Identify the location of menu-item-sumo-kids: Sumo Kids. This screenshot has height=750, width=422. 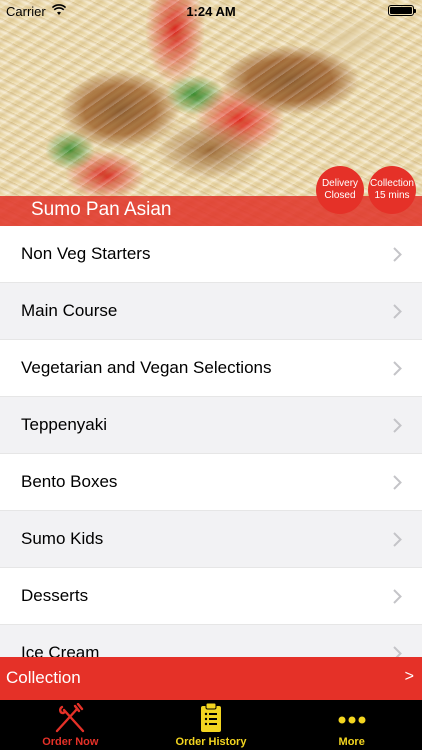
(211, 539).